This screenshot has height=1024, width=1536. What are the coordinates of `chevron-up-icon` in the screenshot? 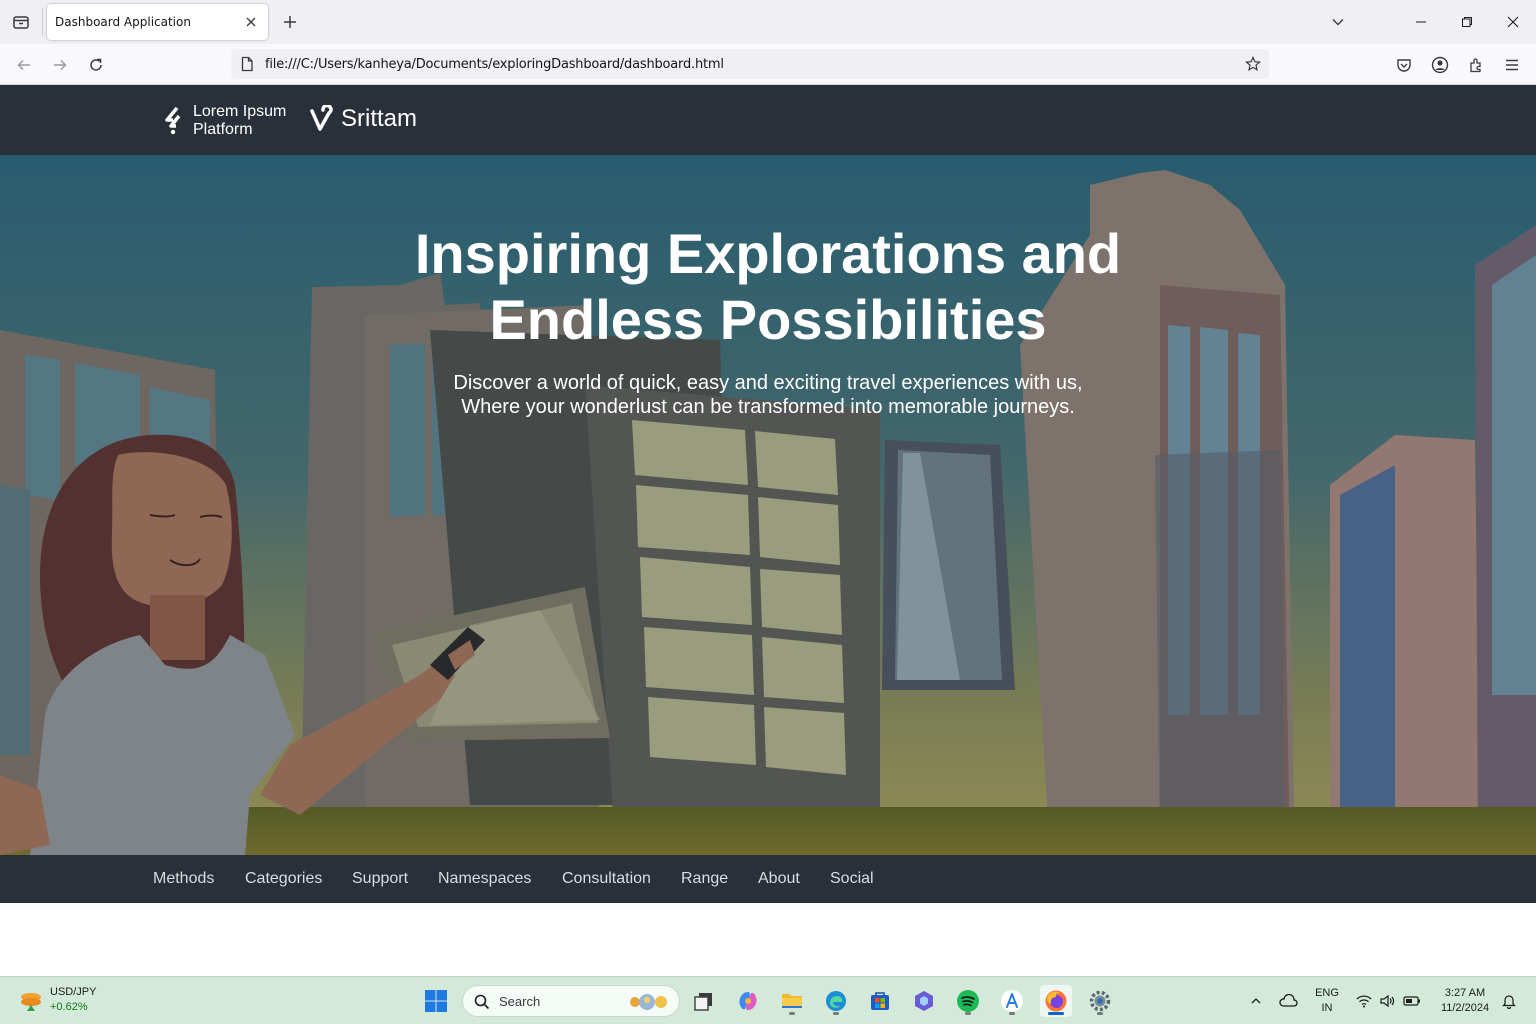 It's located at (1256, 1001).